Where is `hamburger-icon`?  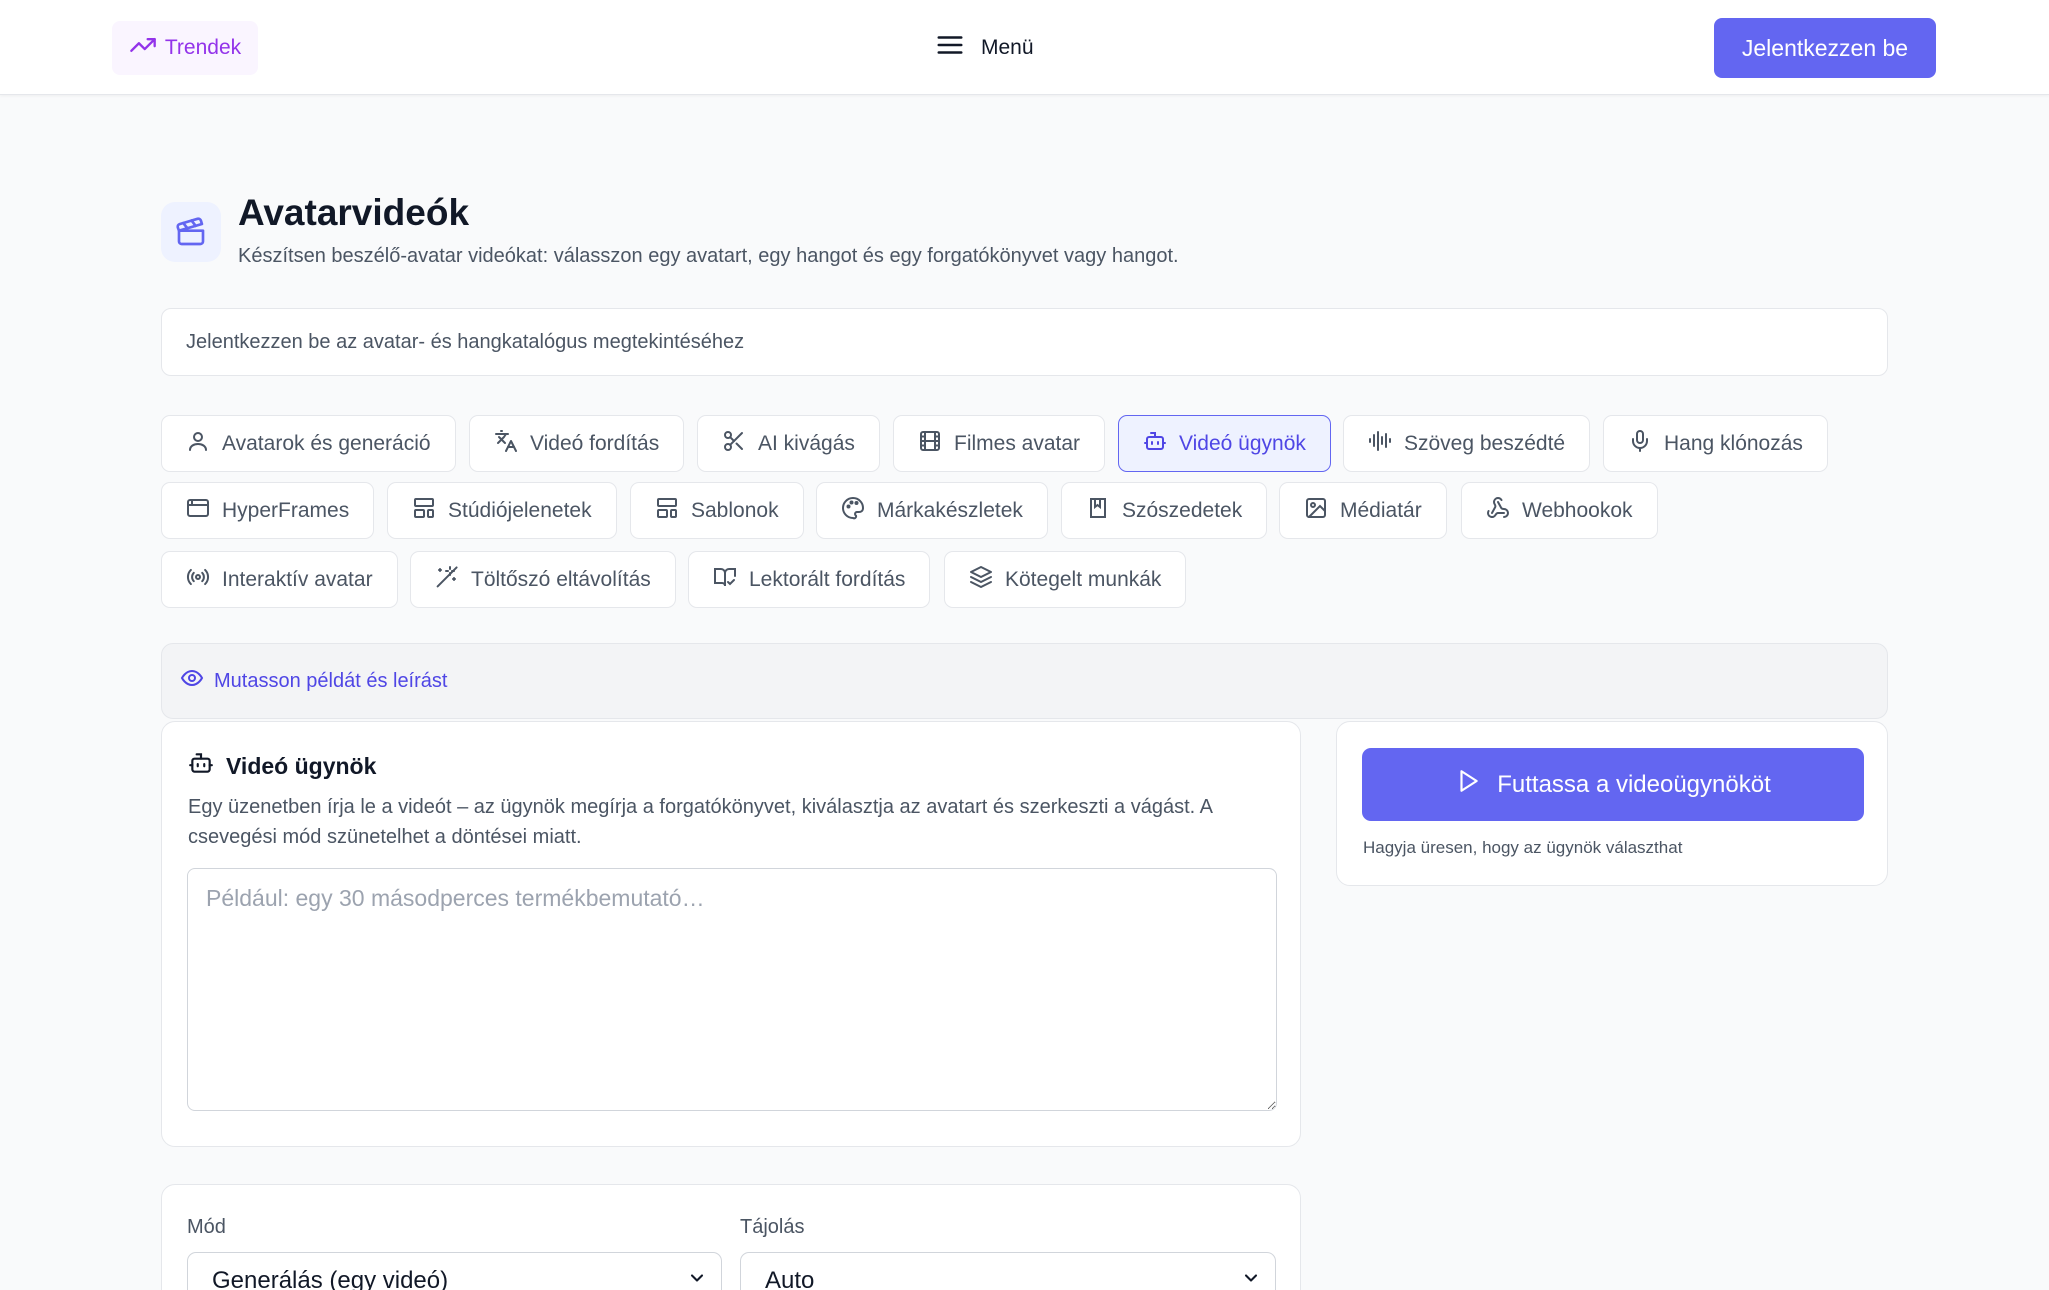 hamburger-icon is located at coordinates (950, 48).